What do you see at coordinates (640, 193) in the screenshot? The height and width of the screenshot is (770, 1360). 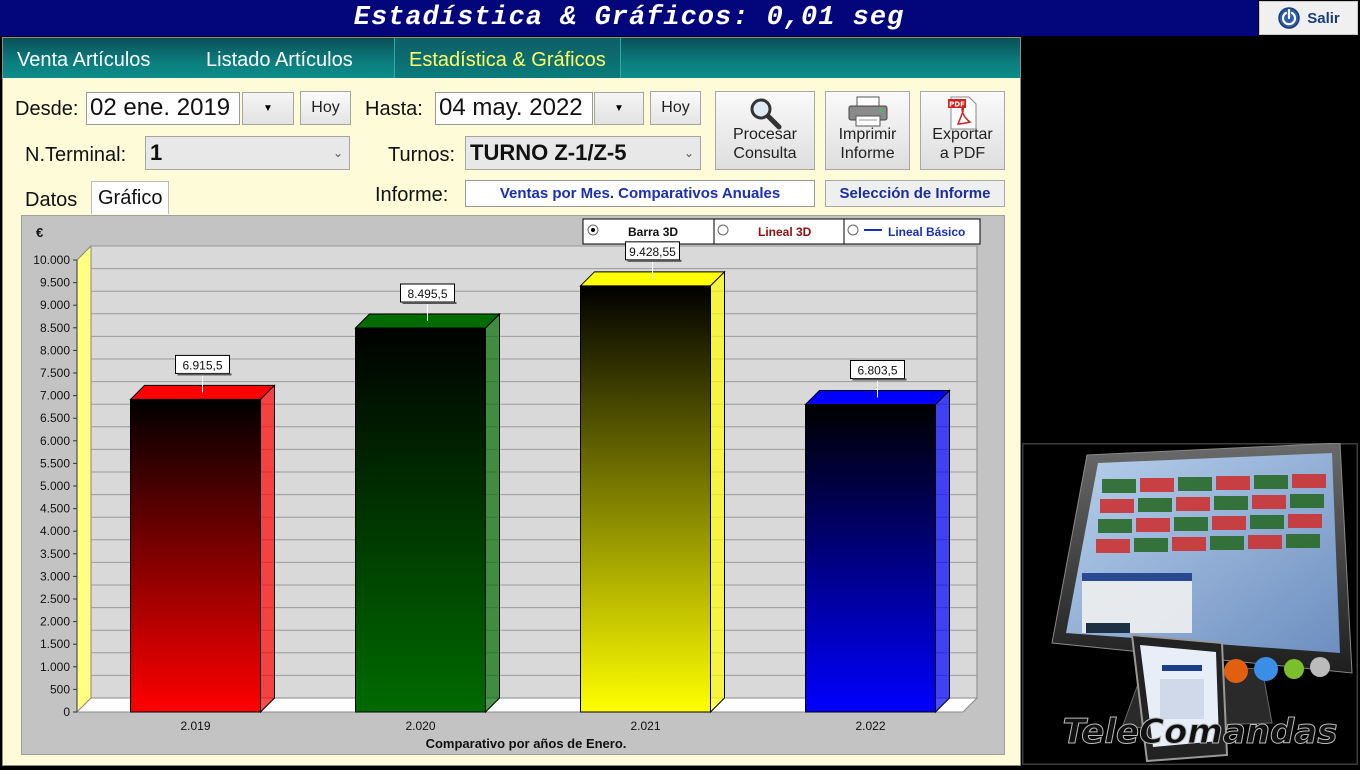 I see `informe-field: Ventas por Mes. Comparativos Anuales` at bounding box center [640, 193].